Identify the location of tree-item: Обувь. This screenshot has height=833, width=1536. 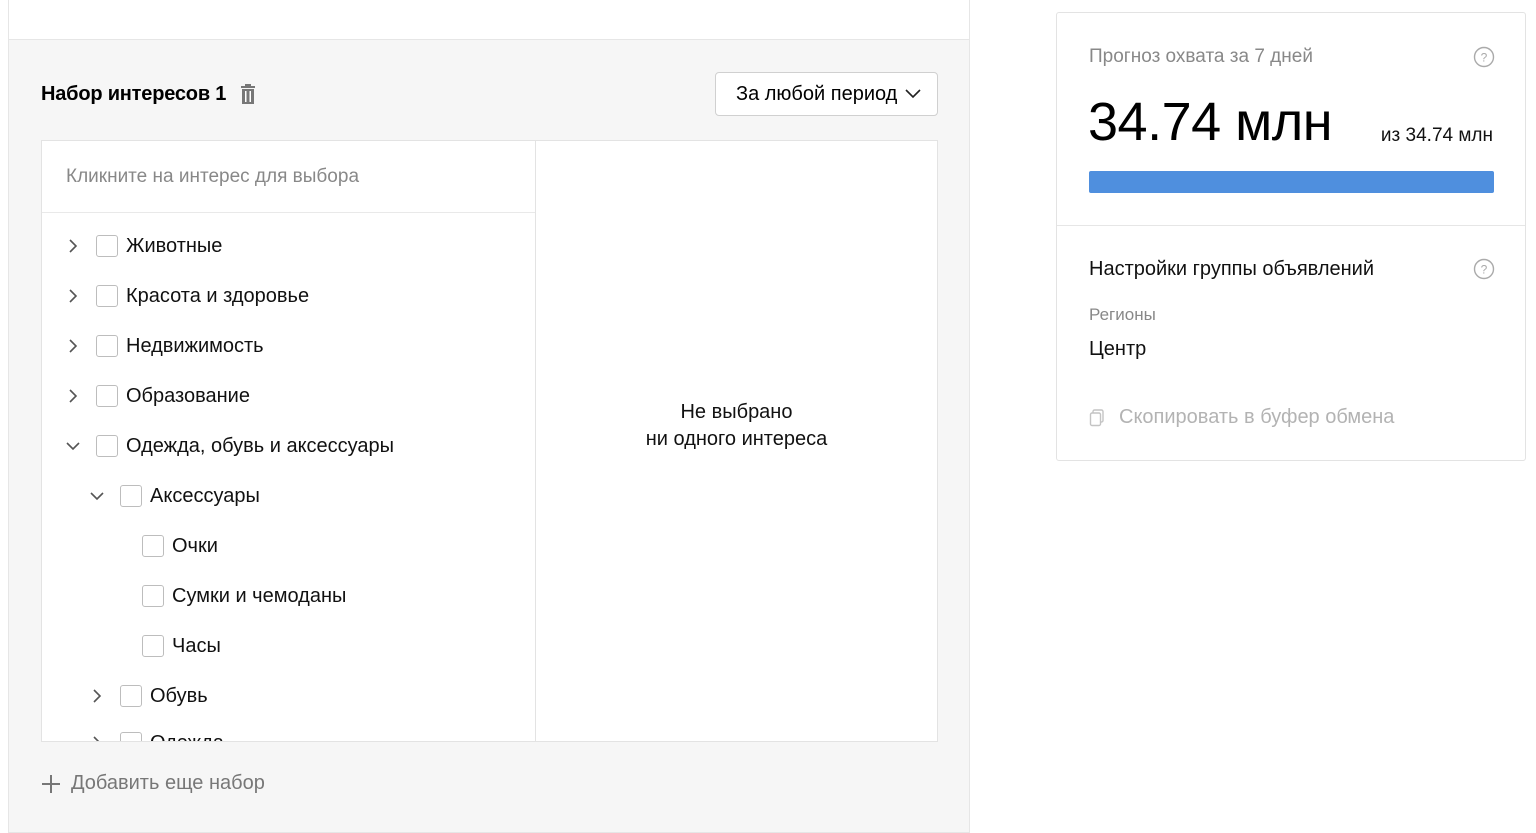
(149, 696).